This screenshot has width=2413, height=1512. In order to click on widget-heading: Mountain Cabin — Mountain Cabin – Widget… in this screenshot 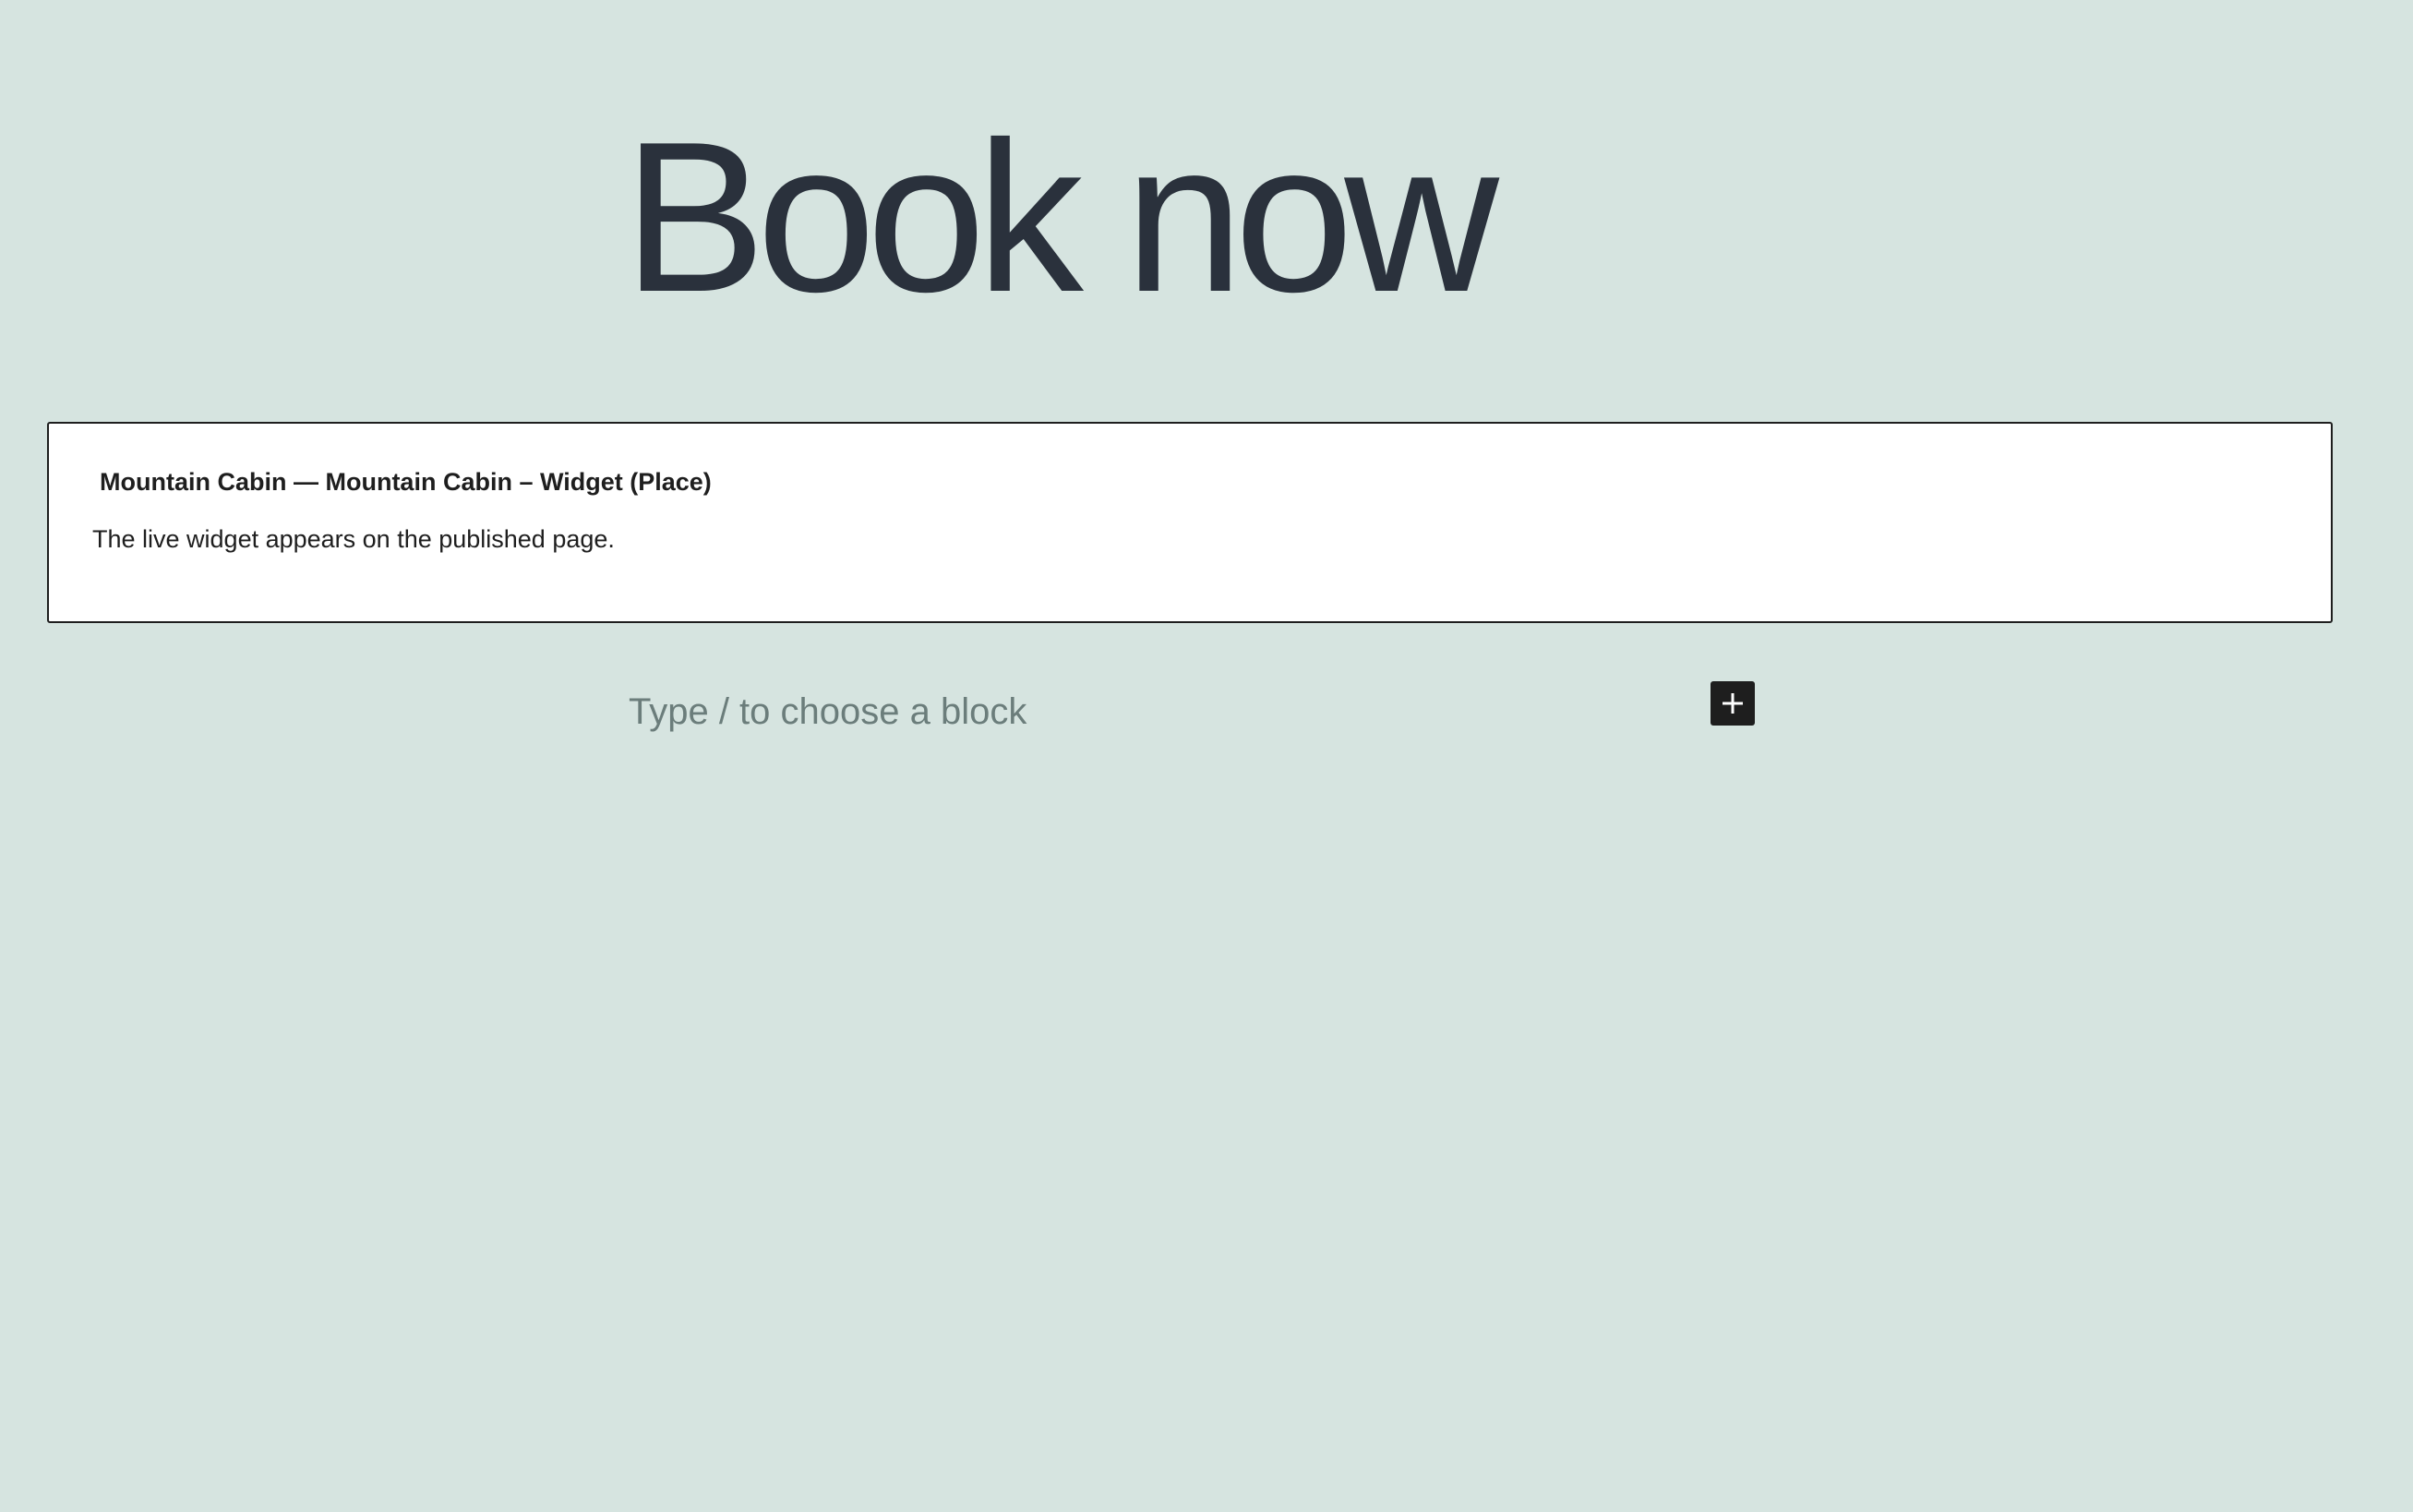, I will do `click(406, 482)`.